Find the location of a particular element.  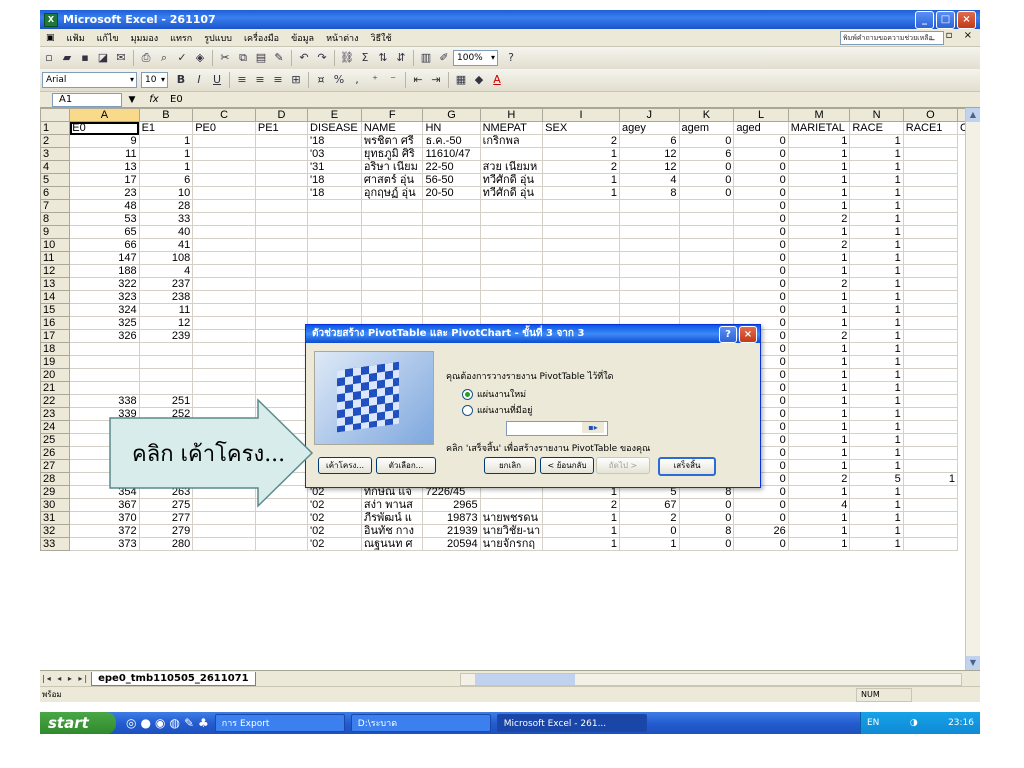

align-center-icon: ≡ is located at coordinates (260, 80).